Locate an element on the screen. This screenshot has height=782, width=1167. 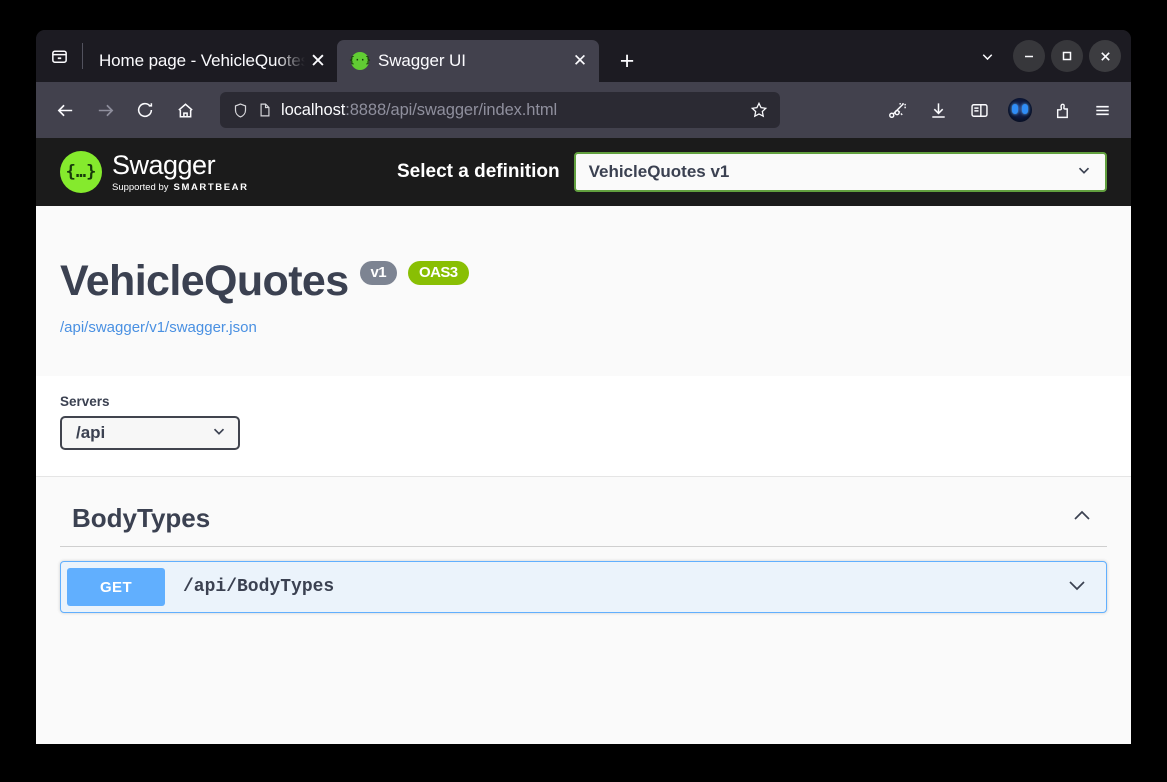
page-title: VehicleQuotes v1 OAS3 is located at coordinates (583, 281).